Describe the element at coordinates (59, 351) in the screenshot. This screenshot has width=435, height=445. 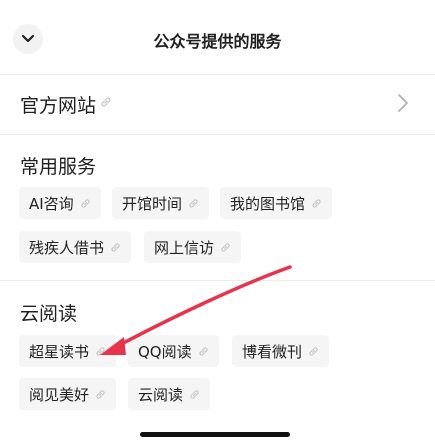
I see `chip-label: 超星读书` at that location.